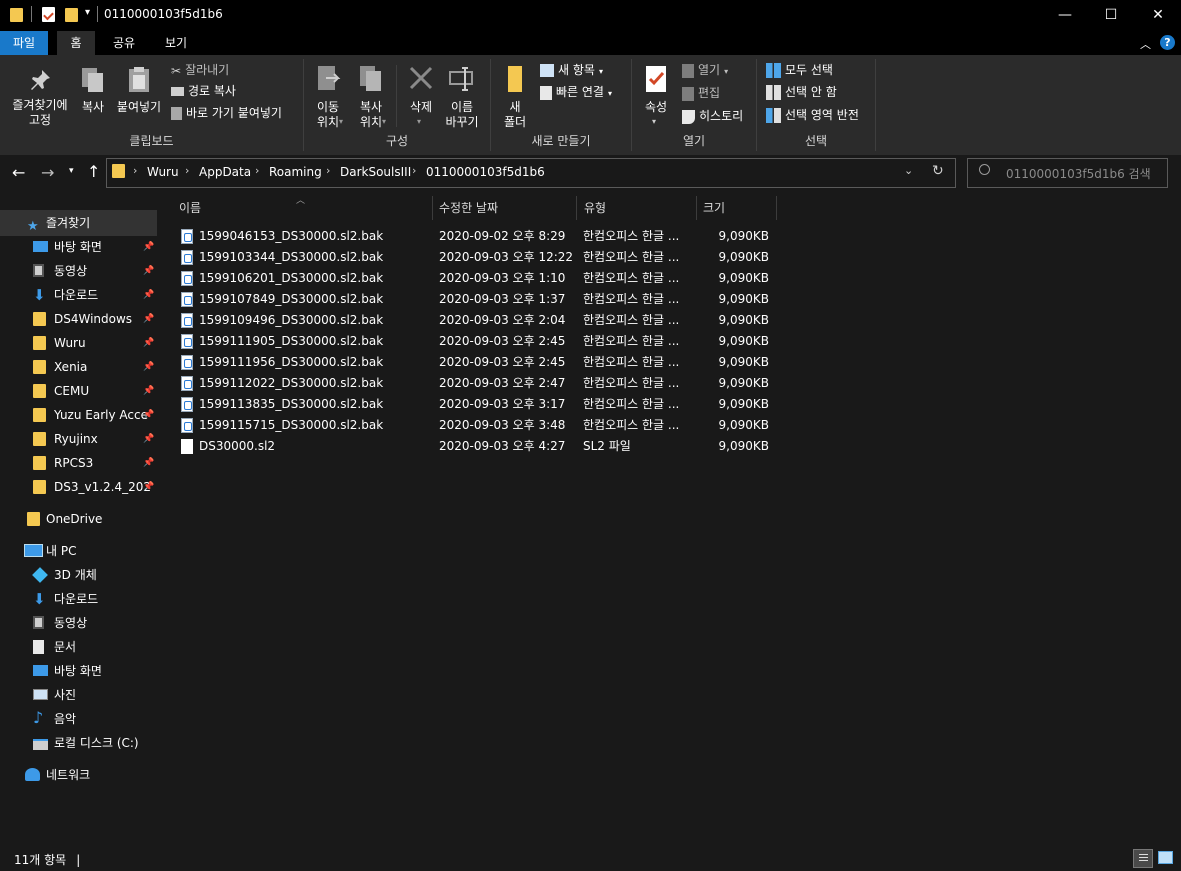 The image size is (1181, 871). What do you see at coordinates (87, 12) in the screenshot?
I see `quick-access-toolbar-dropdown-icon: ▾` at bounding box center [87, 12].